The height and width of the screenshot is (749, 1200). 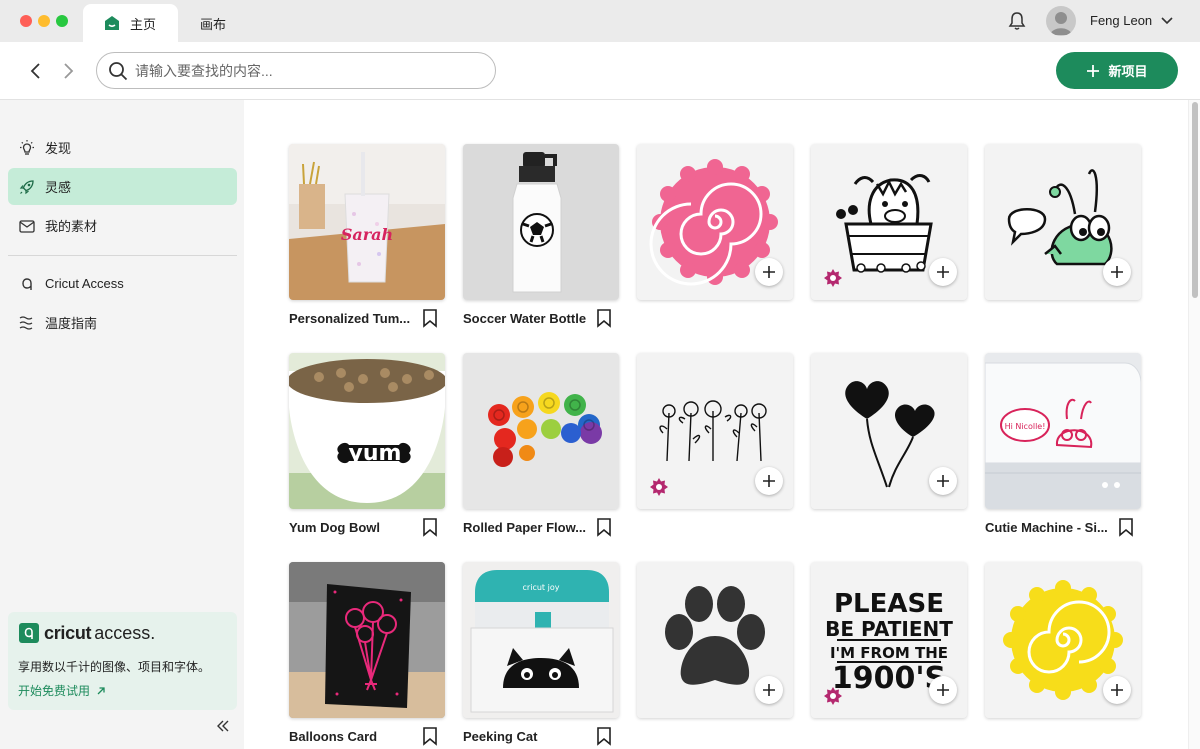 I want to click on tab-canvas-label: 画布, so click(x=213, y=24).